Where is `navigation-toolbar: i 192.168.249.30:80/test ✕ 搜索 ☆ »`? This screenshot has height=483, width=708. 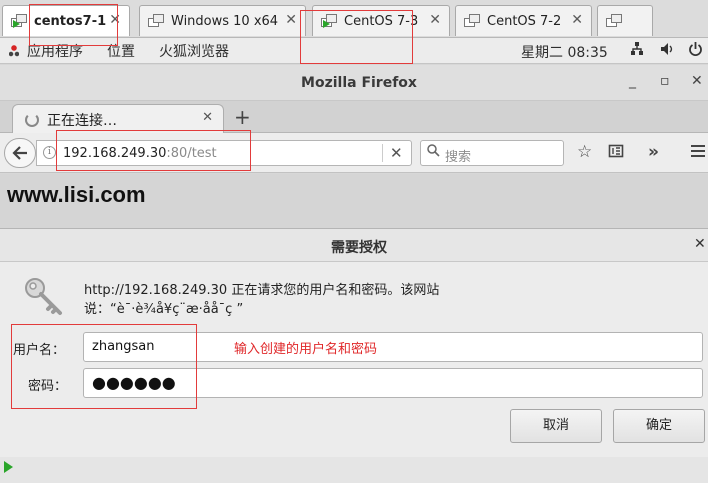 navigation-toolbar: i 192.168.249.30:80/test ✕ 搜索 ☆ » is located at coordinates (354, 153).